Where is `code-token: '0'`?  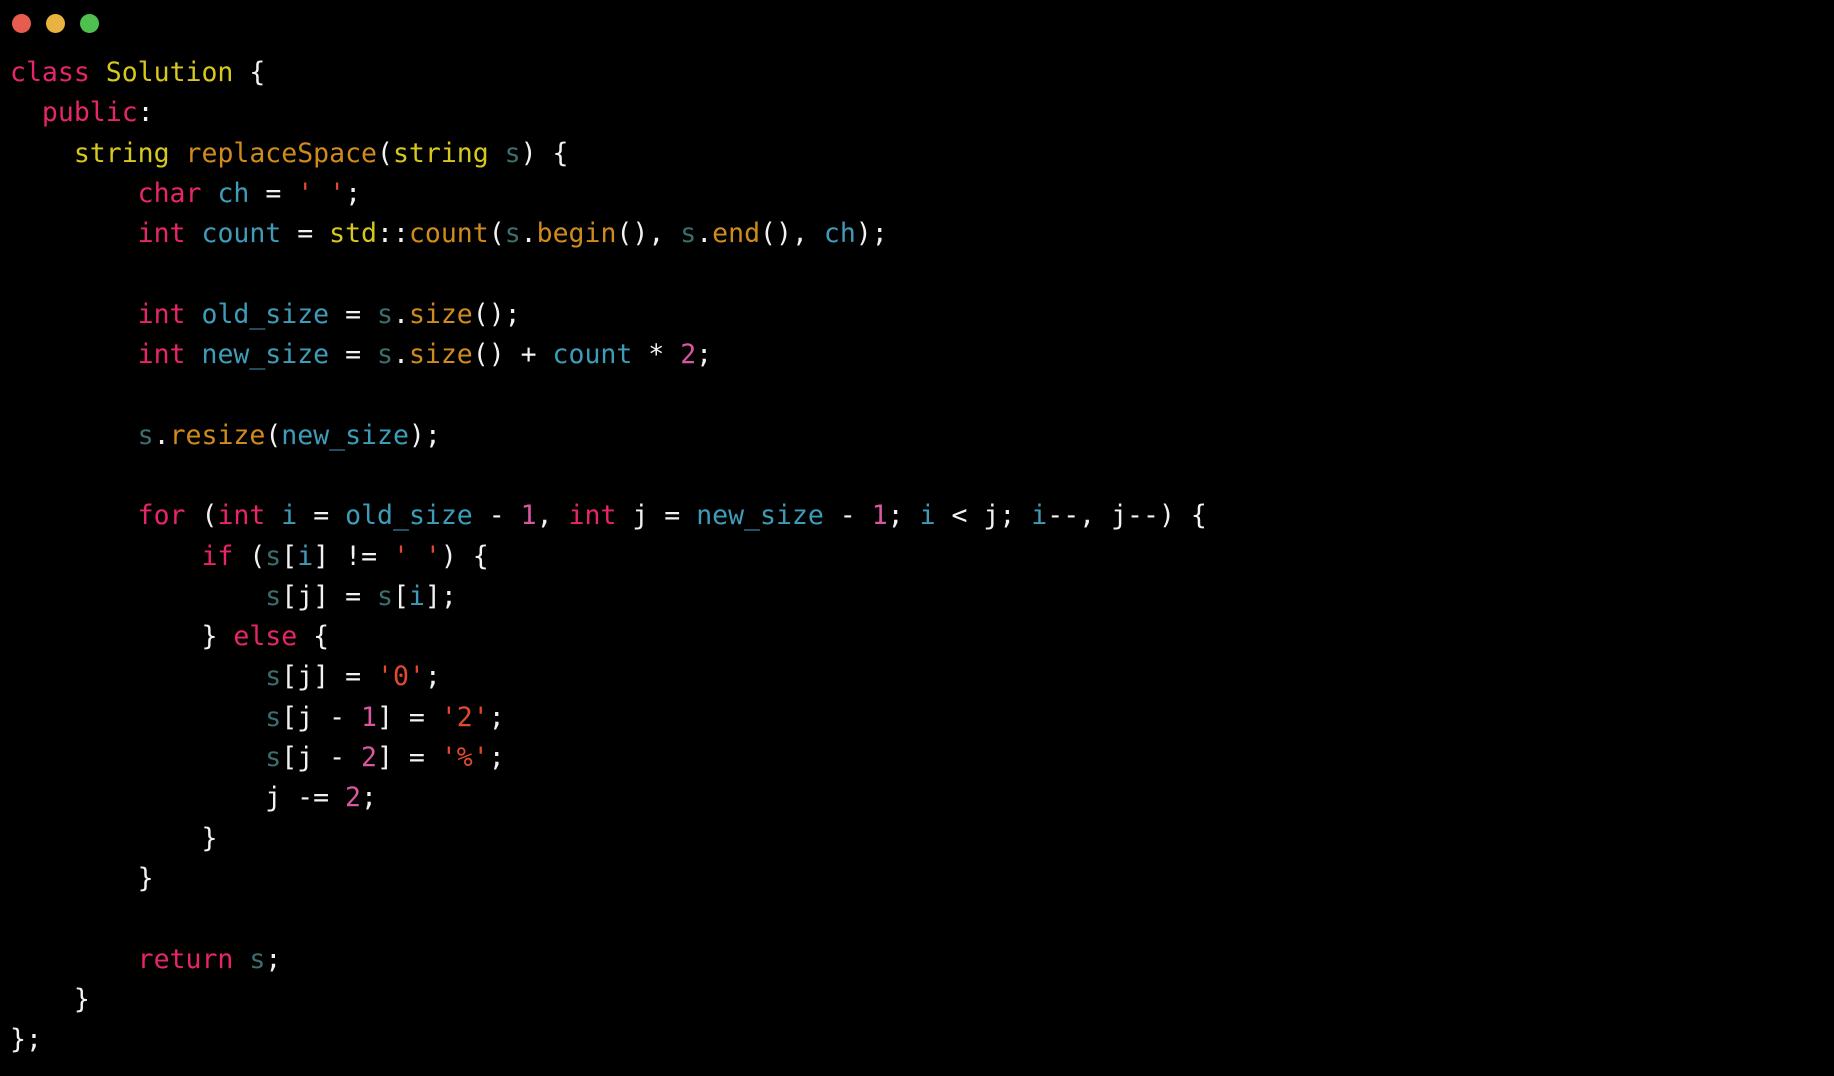 code-token: '0' is located at coordinates (400, 677).